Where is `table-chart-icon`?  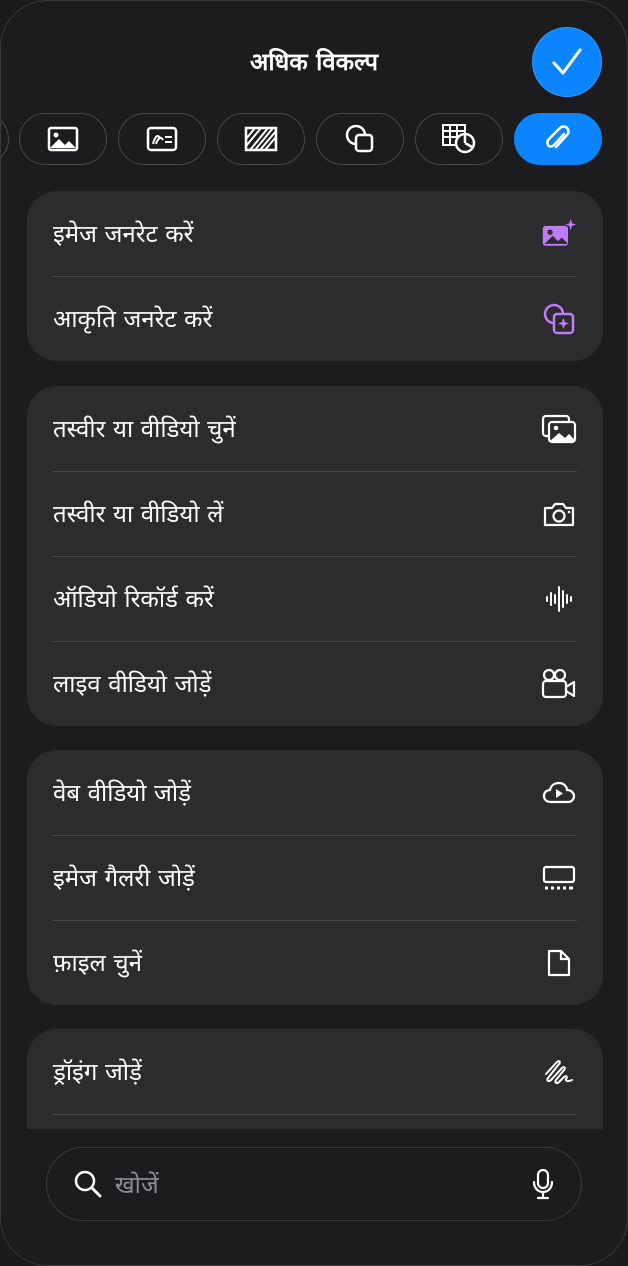
table-chart-icon is located at coordinates (459, 139).